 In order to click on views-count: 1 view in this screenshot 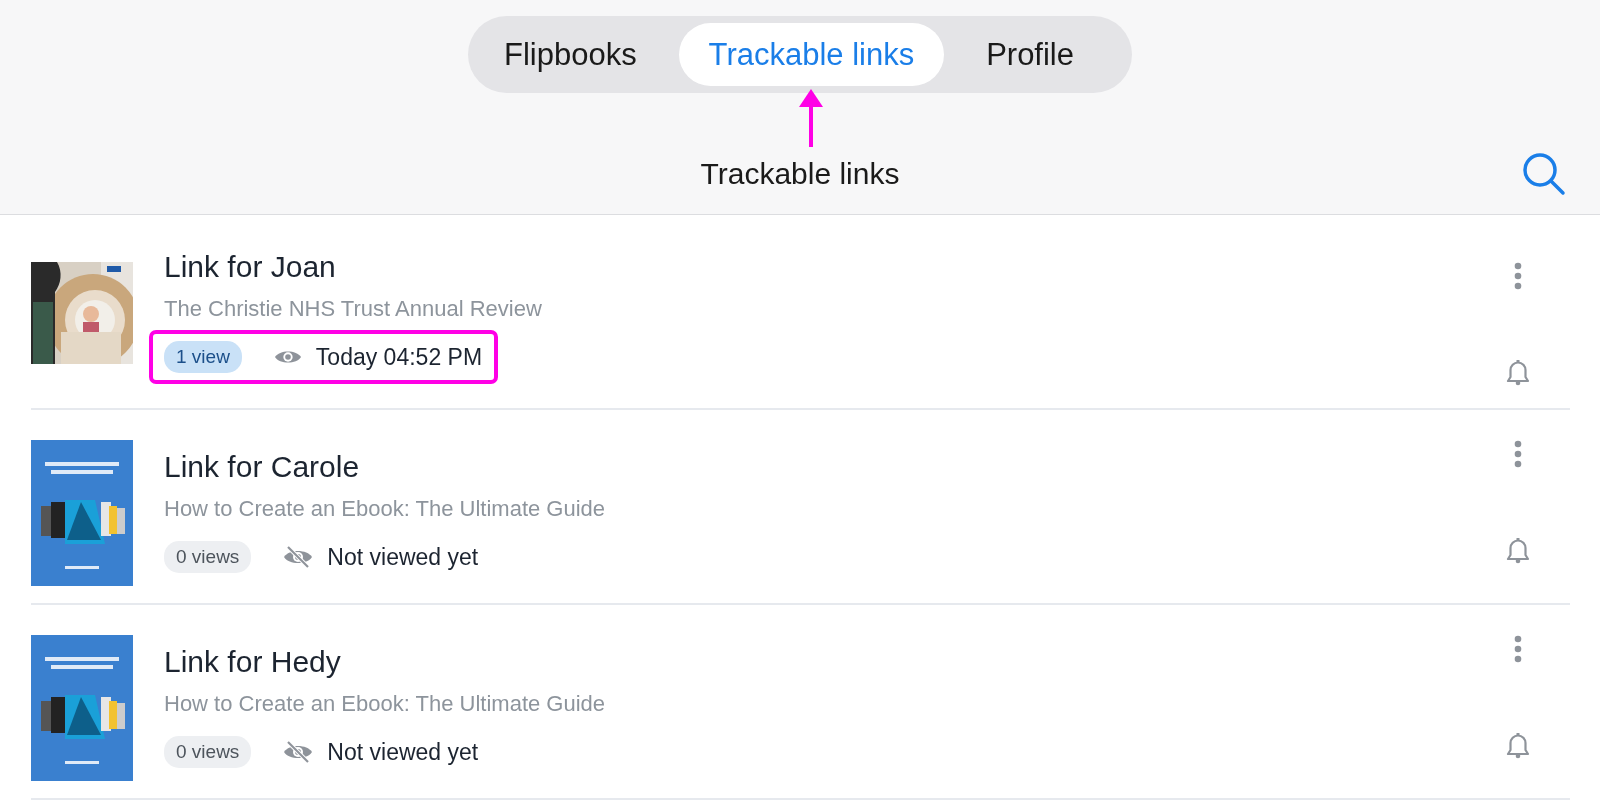, I will do `click(203, 357)`.